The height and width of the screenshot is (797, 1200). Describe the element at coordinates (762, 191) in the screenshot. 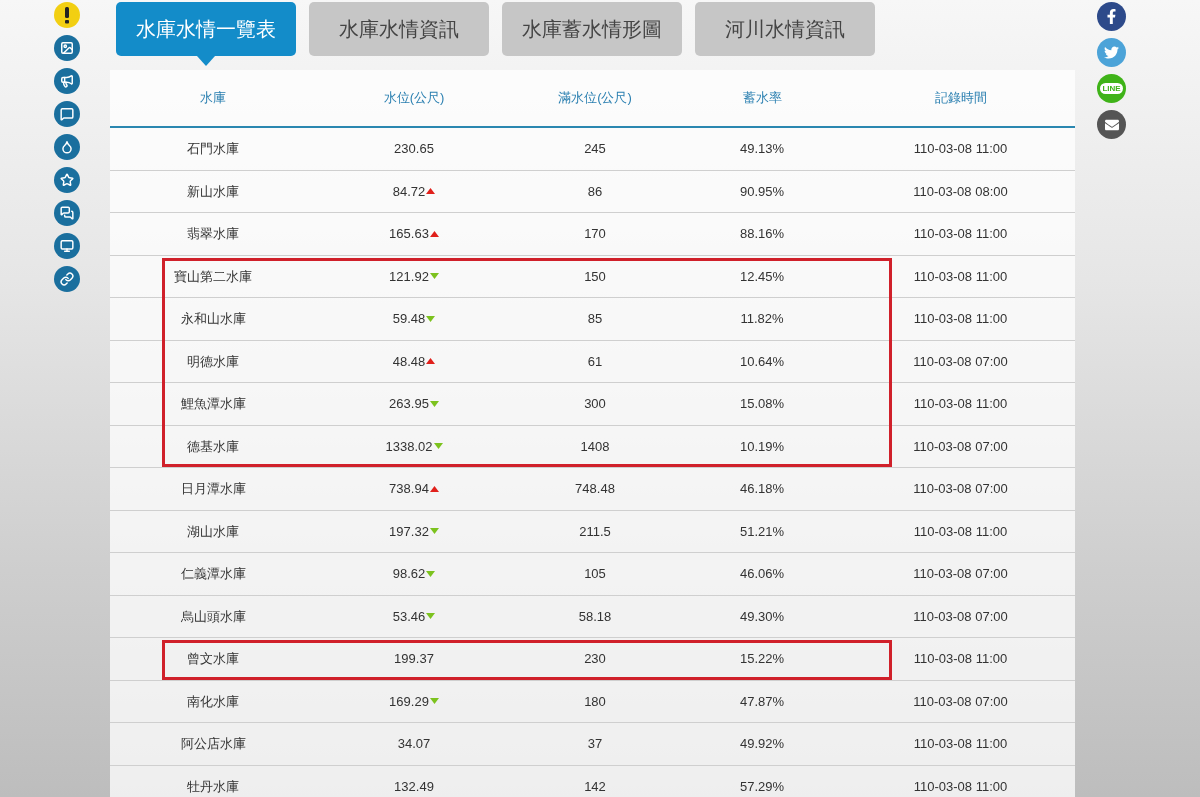

I see `table-cell-text: 90.95%` at that location.